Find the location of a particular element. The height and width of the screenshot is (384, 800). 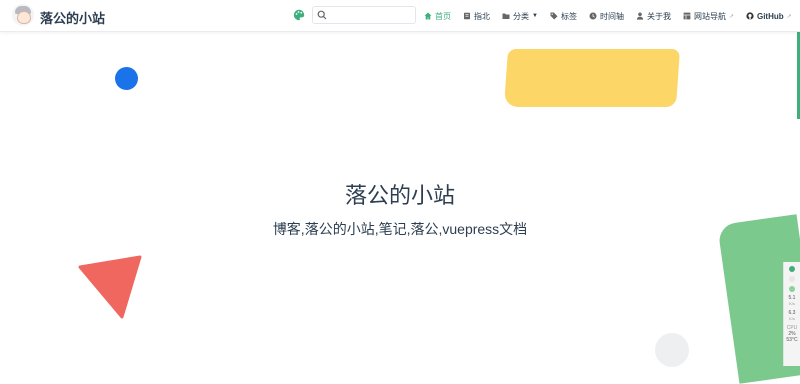

nav-item-home: 首页 is located at coordinates (437, 16).